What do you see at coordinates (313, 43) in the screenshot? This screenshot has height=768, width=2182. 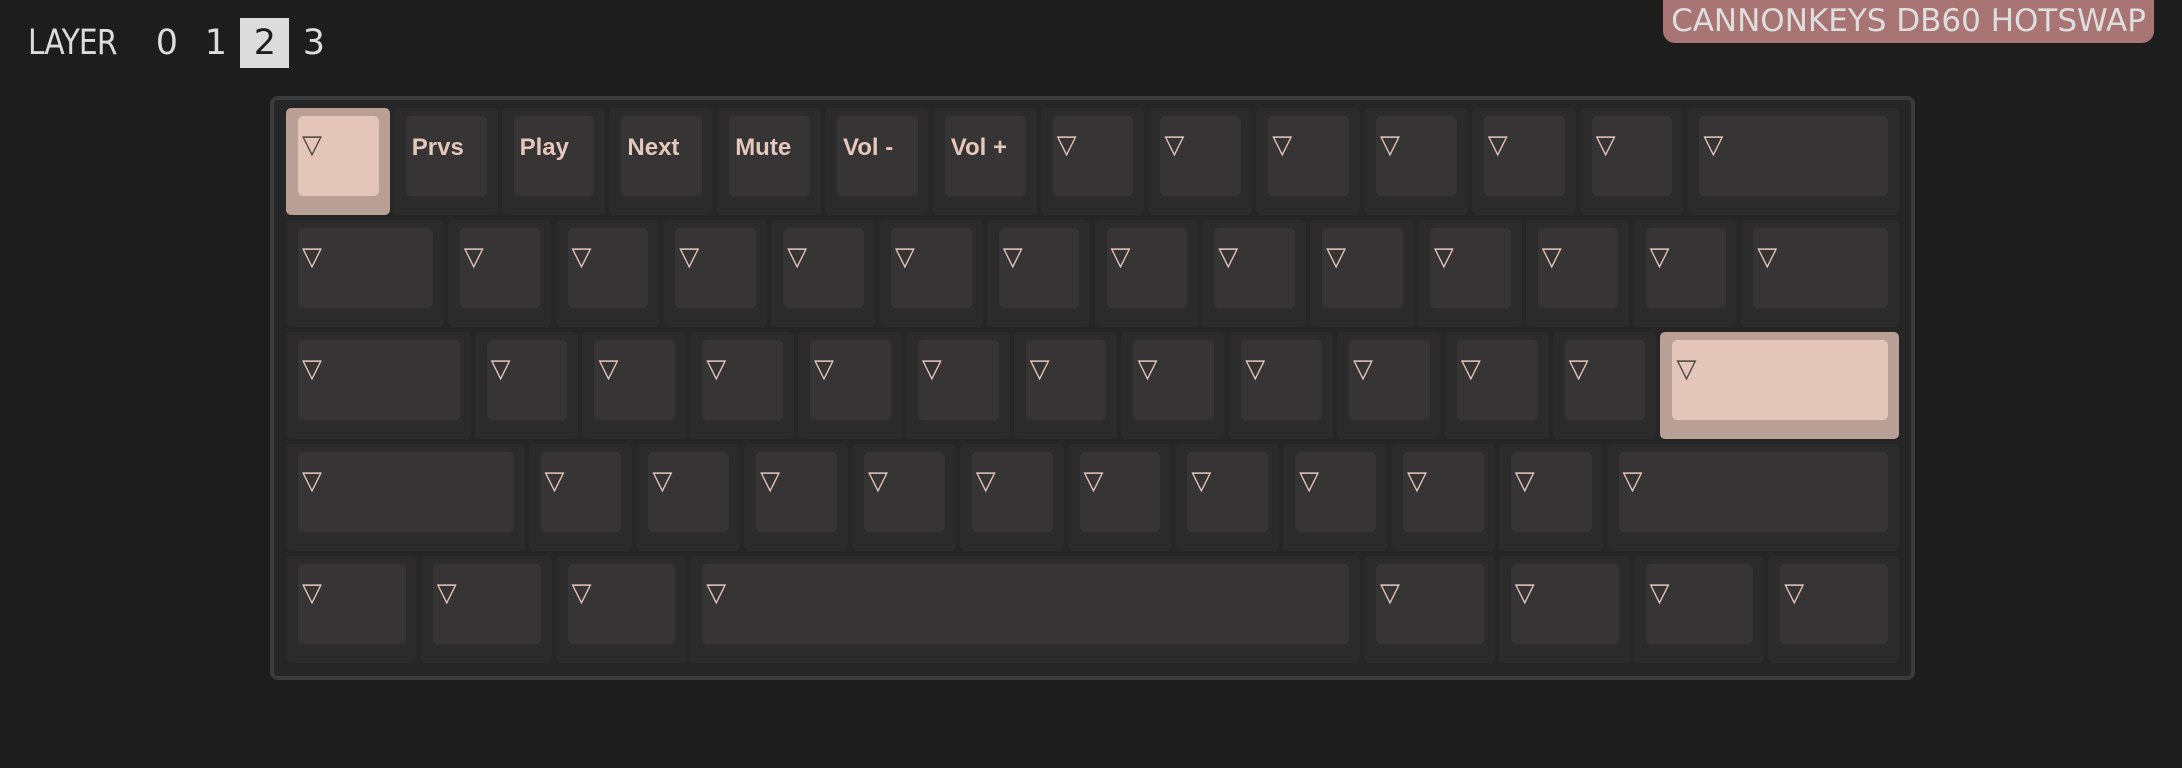 I see `layer-3-button: 3` at bounding box center [313, 43].